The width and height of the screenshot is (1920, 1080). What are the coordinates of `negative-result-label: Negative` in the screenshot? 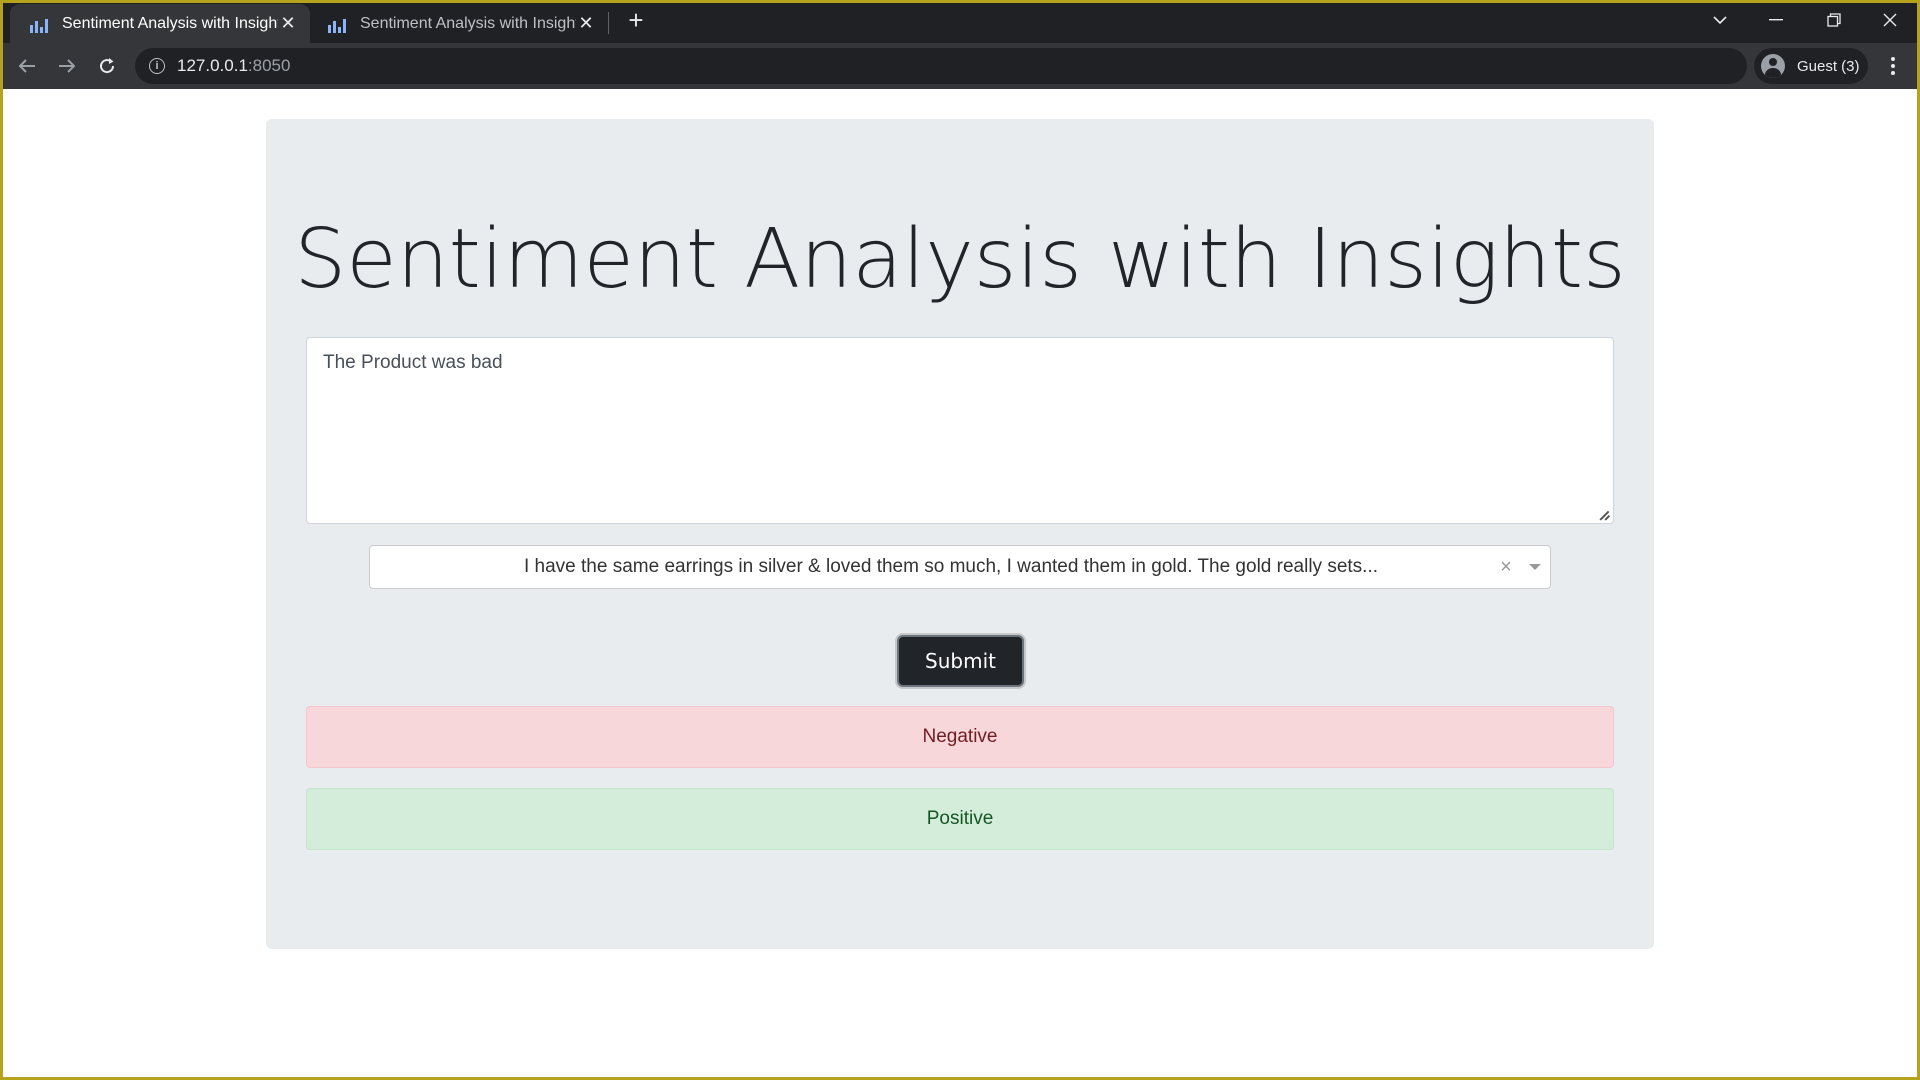 It's located at (960, 736).